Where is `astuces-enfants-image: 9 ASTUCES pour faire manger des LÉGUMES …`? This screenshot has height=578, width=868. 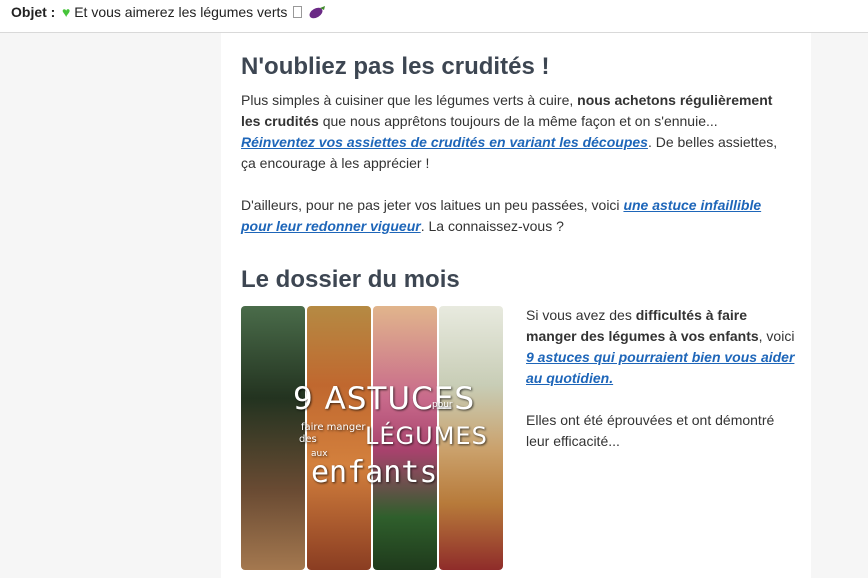 astuces-enfants-image: 9 ASTUCES pour faire manger des LÉGUMES … is located at coordinates (373, 438).